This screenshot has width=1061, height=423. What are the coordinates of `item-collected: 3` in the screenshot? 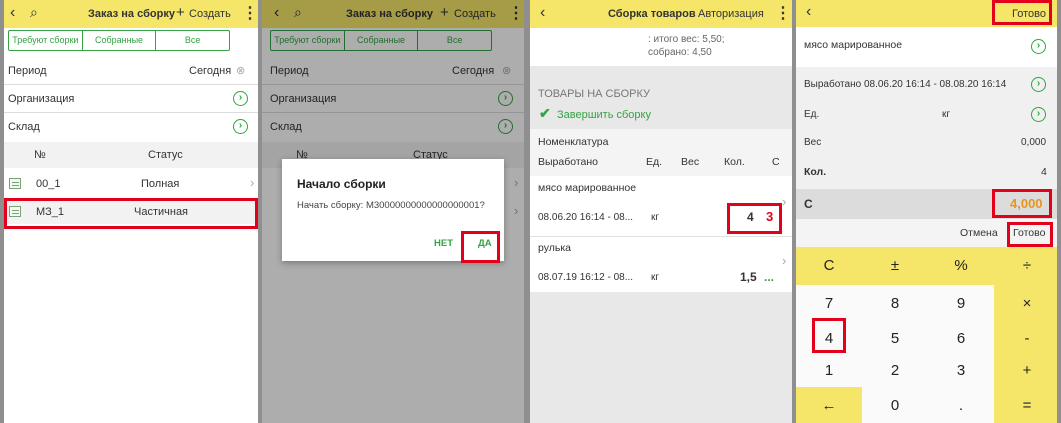 It's located at (770, 216).